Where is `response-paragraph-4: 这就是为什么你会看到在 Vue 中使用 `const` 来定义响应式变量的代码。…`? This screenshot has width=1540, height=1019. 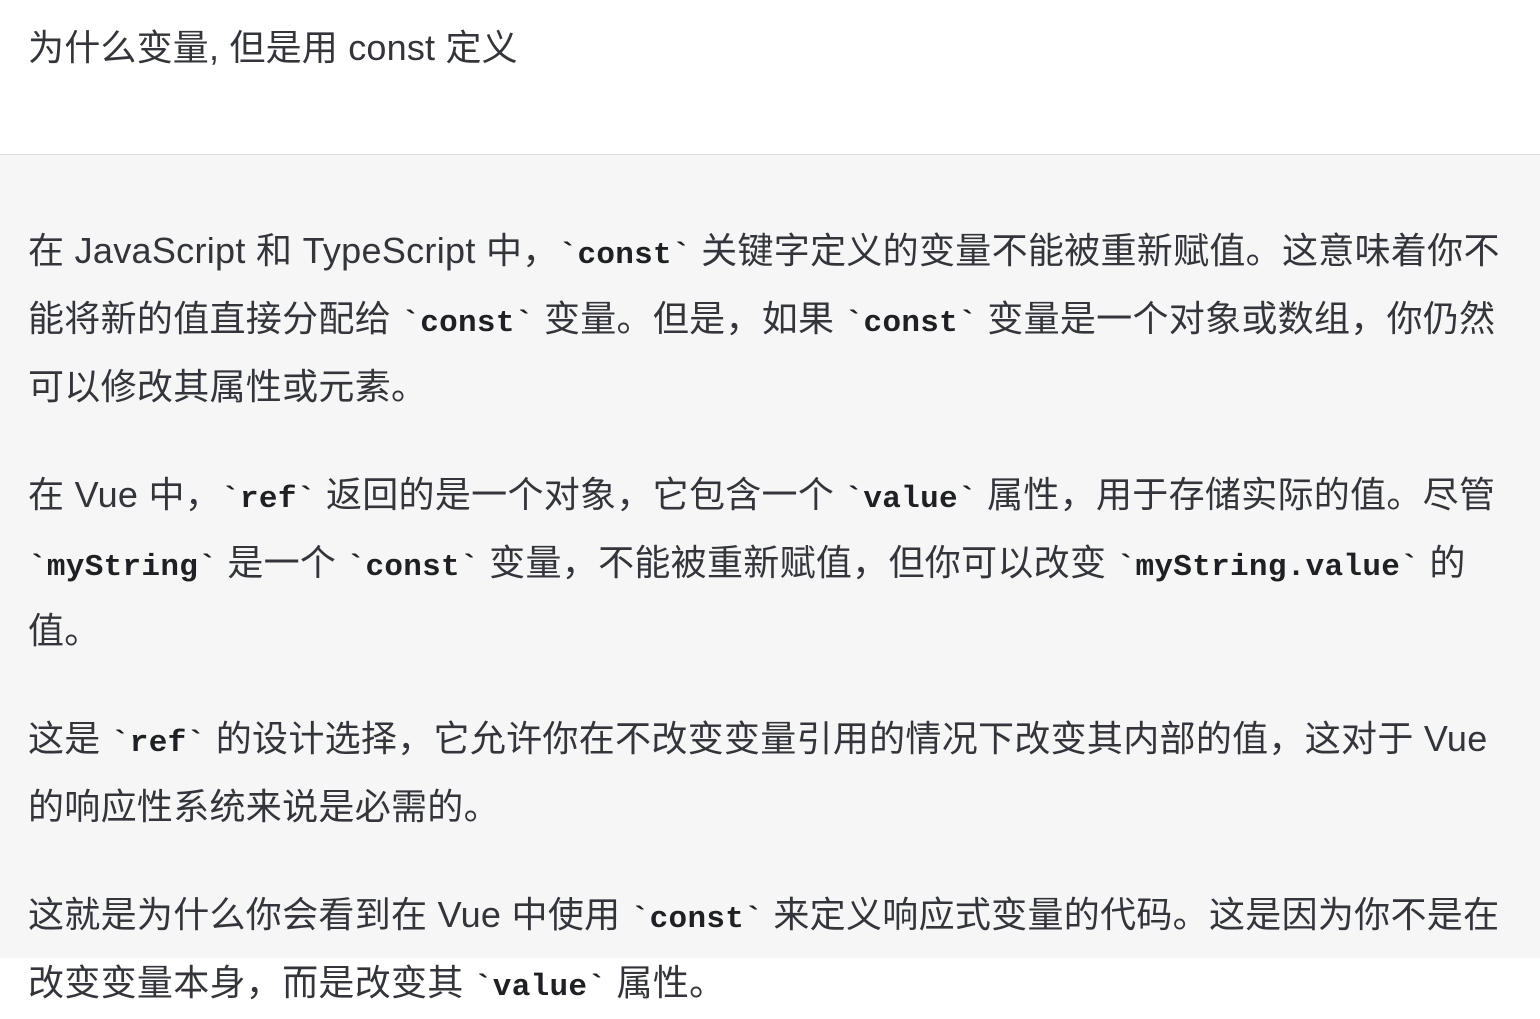 response-paragraph-4: 这就是为什么你会看到在 Vue 中使用 `const` 来定义响应式变量的代码。… is located at coordinates (770, 951).